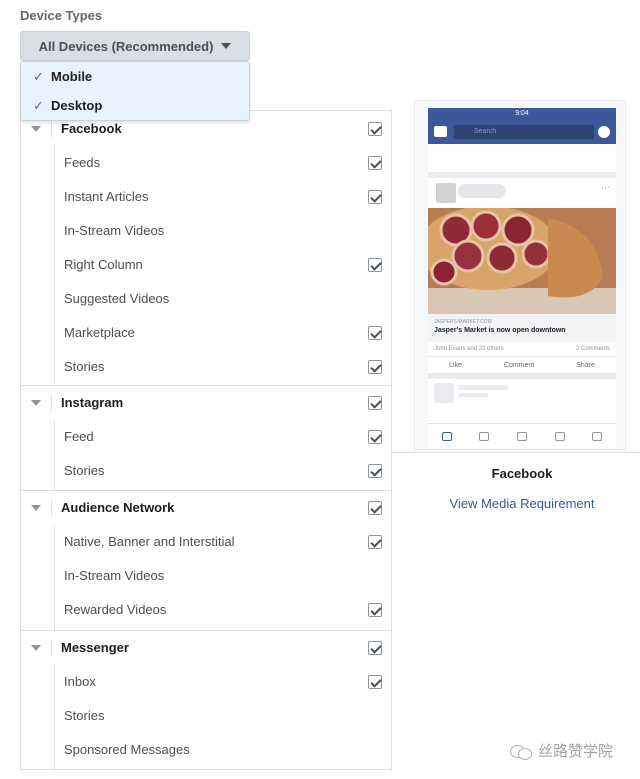  Describe the element at coordinates (206, 265) in the screenshot. I see `placement-item-right-column: Right Column` at that location.